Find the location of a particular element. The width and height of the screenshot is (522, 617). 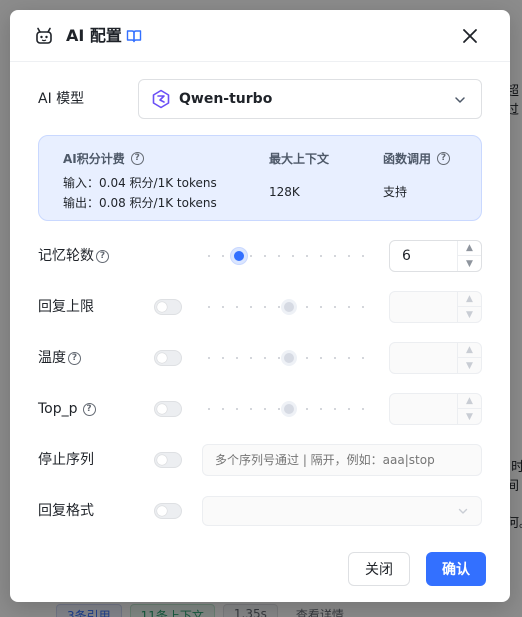

max-reply-label: 回复上限 is located at coordinates (66, 307).